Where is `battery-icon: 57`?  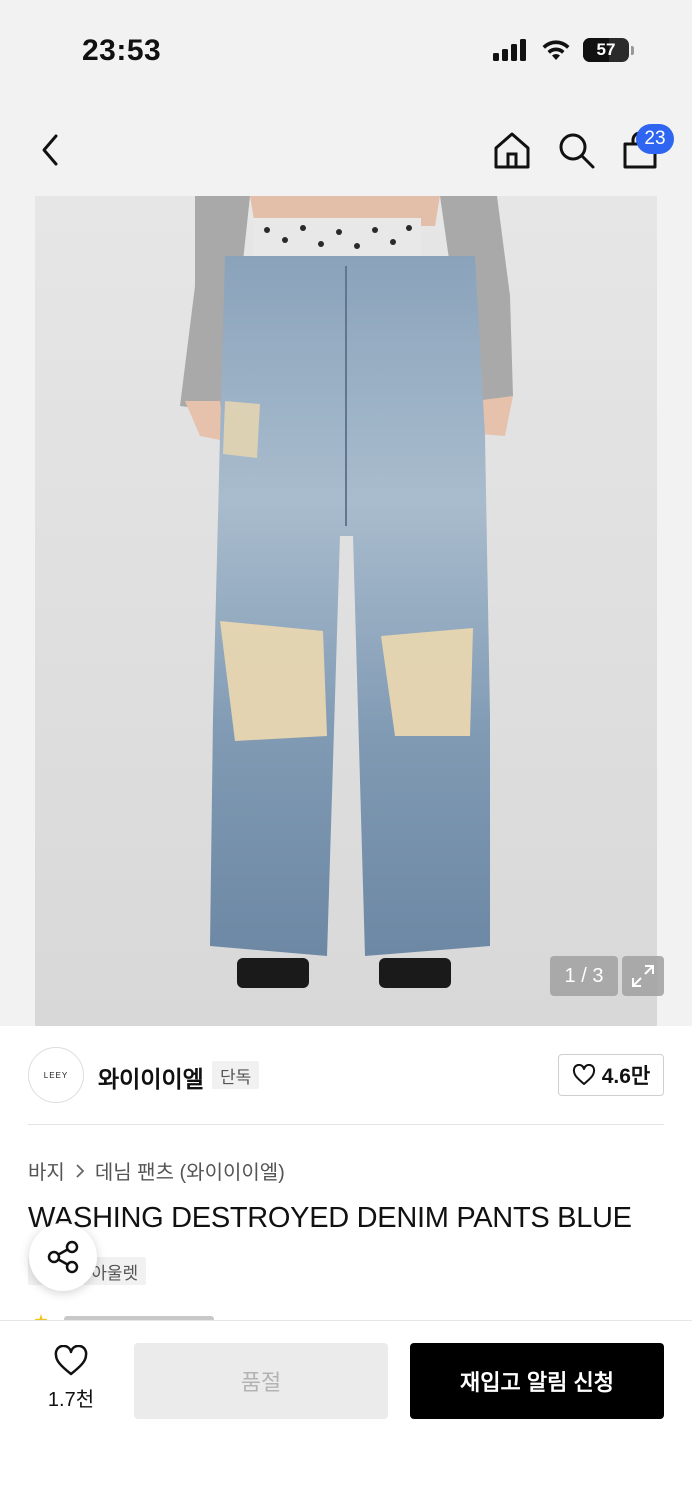
battery-icon: 57 is located at coordinates (606, 50).